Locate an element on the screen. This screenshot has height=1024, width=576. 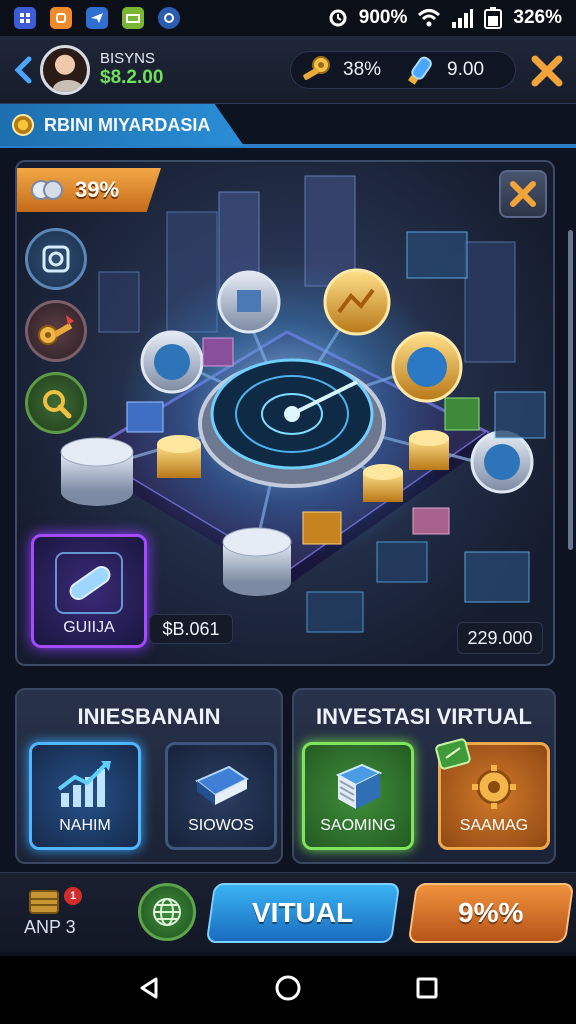
tab-section: RBINI MIYARDASIA is located at coordinates (122, 125).